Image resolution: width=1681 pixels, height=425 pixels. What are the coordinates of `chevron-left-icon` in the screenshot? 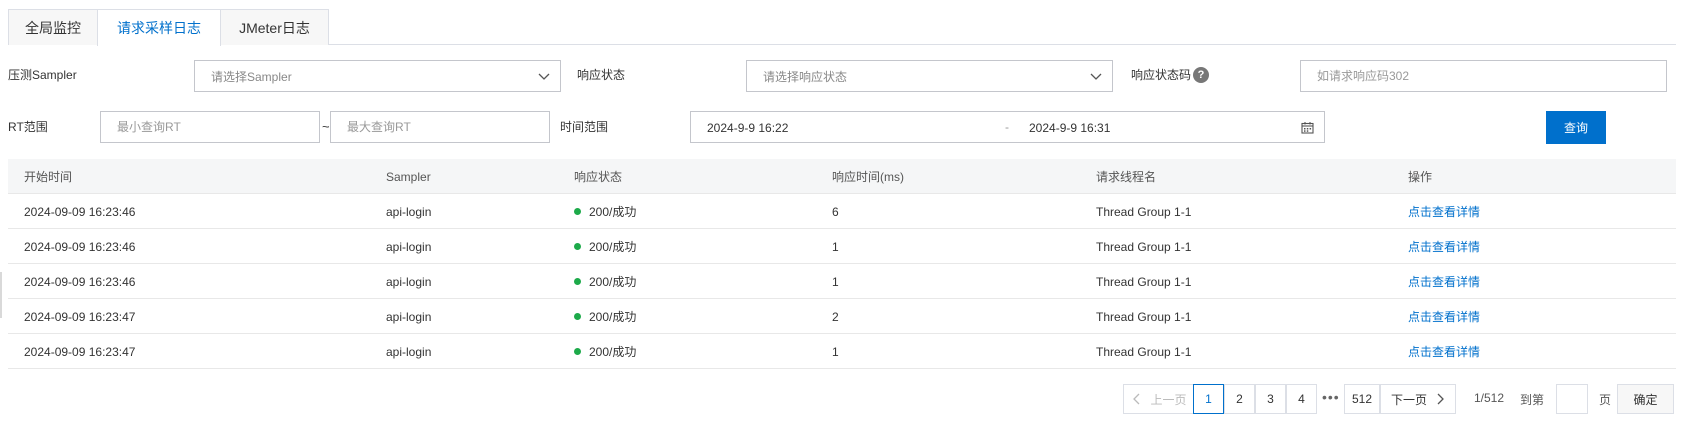 It's located at (1136, 399).